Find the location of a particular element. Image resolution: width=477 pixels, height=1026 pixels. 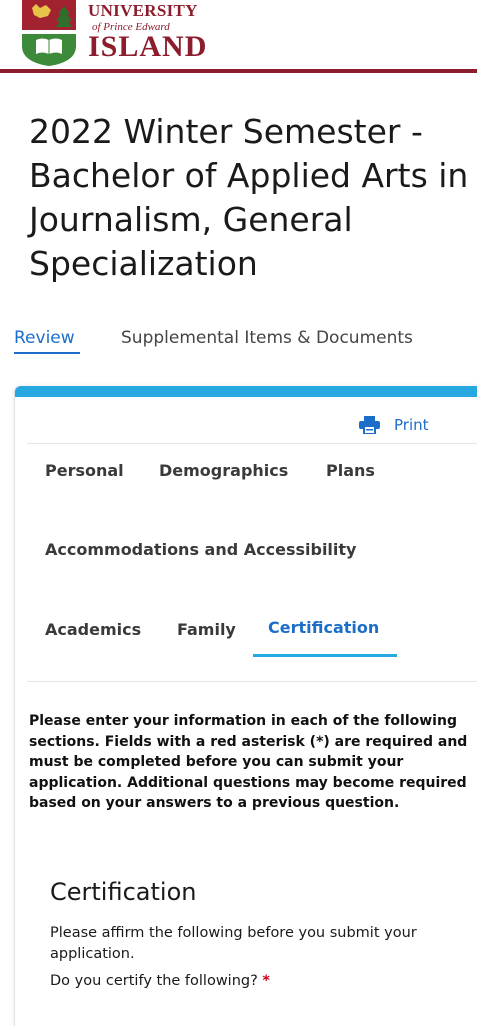

certification-question: Do you certify the following? * is located at coordinates (160, 981).